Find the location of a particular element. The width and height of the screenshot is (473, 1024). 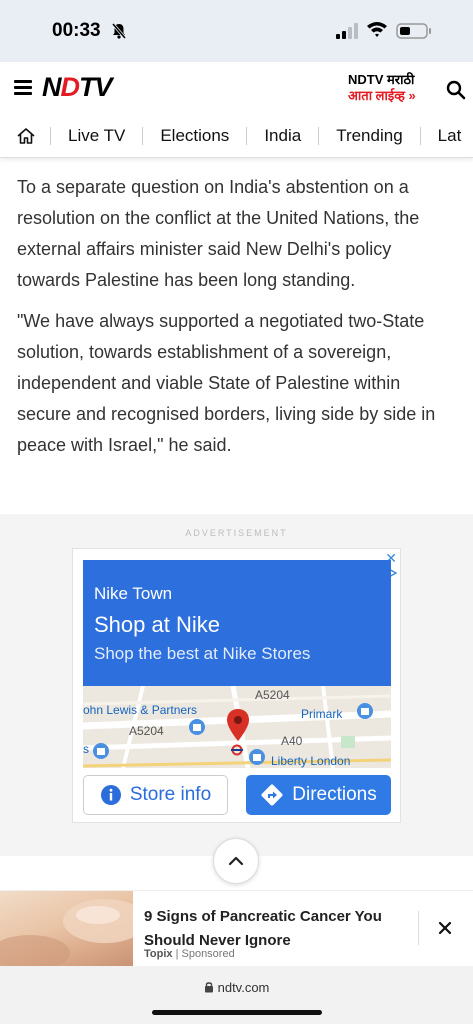

marathi-title: NDTV मराठी is located at coordinates (381, 79).